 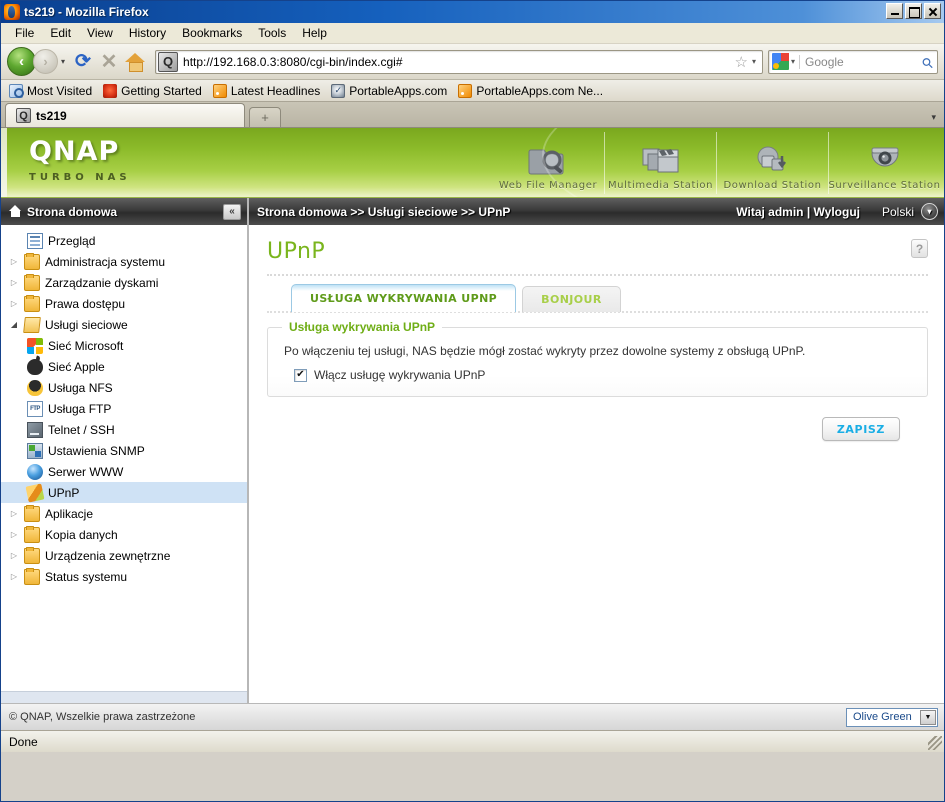 What do you see at coordinates (24, 33) in the screenshot?
I see `menu-file: File` at bounding box center [24, 33].